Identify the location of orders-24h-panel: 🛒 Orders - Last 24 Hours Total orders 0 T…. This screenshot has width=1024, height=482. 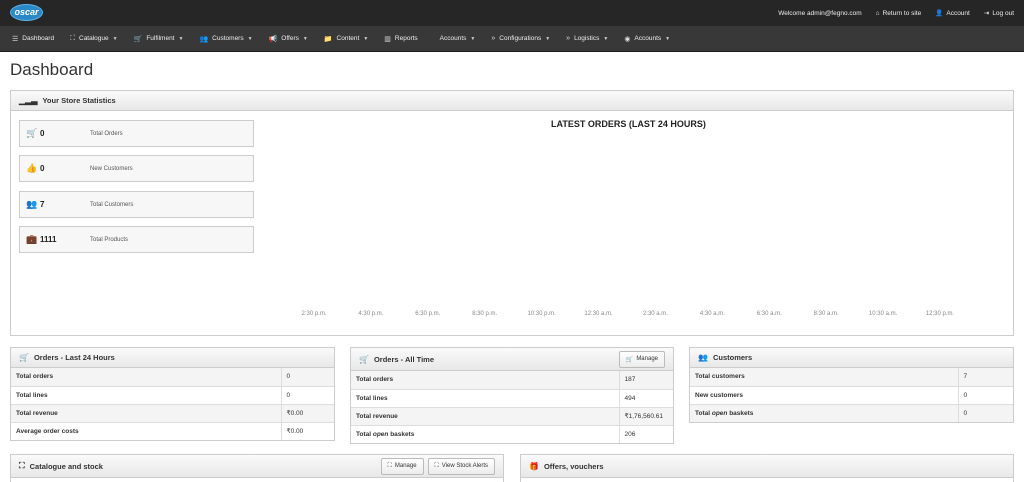
(172, 394).